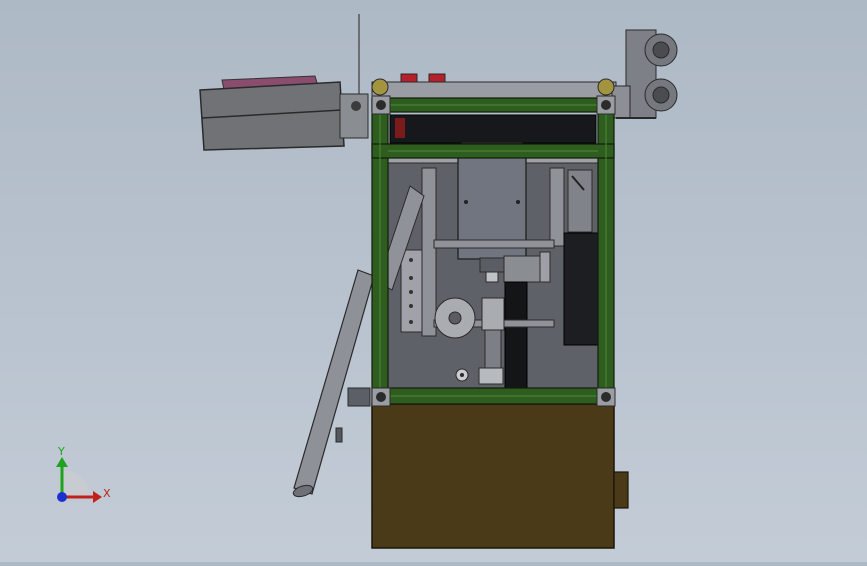 The height and width of the screenshot is (566, 867). What do you see at coordinates (493, 129) in the screenshot?
I see `upper-black-block` at bounding box center [493, 129].